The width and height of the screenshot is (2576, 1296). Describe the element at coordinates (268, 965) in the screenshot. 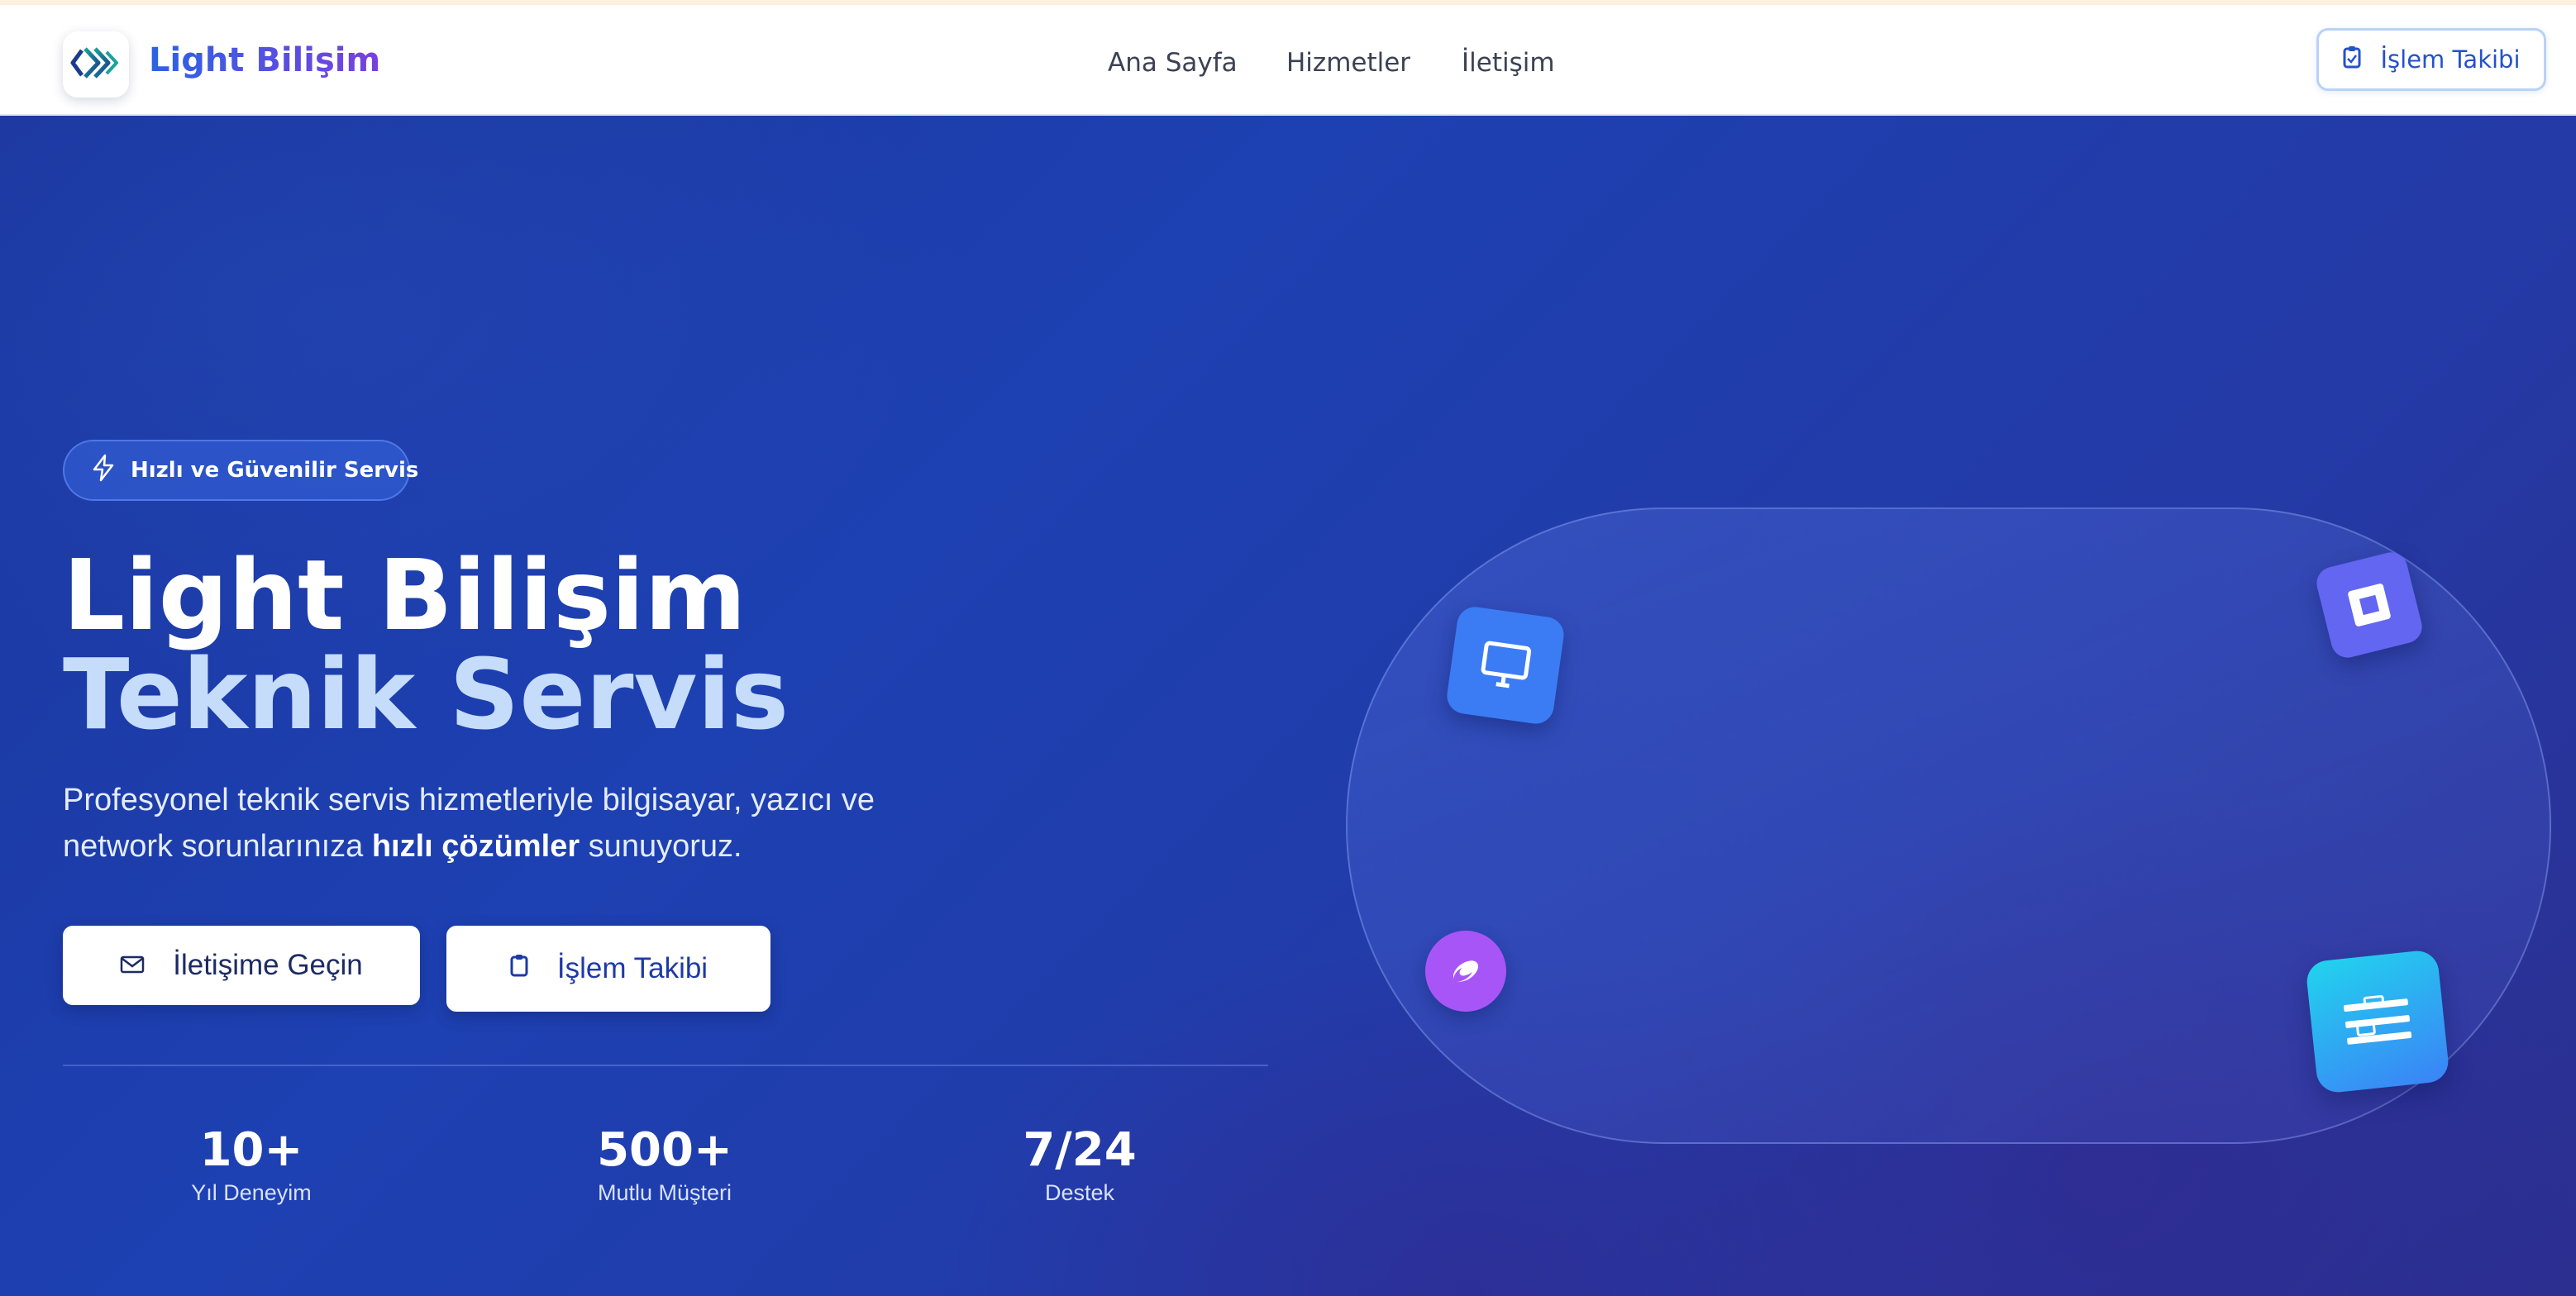

I see `contact-button-label: İletişime Geçin` at that location.